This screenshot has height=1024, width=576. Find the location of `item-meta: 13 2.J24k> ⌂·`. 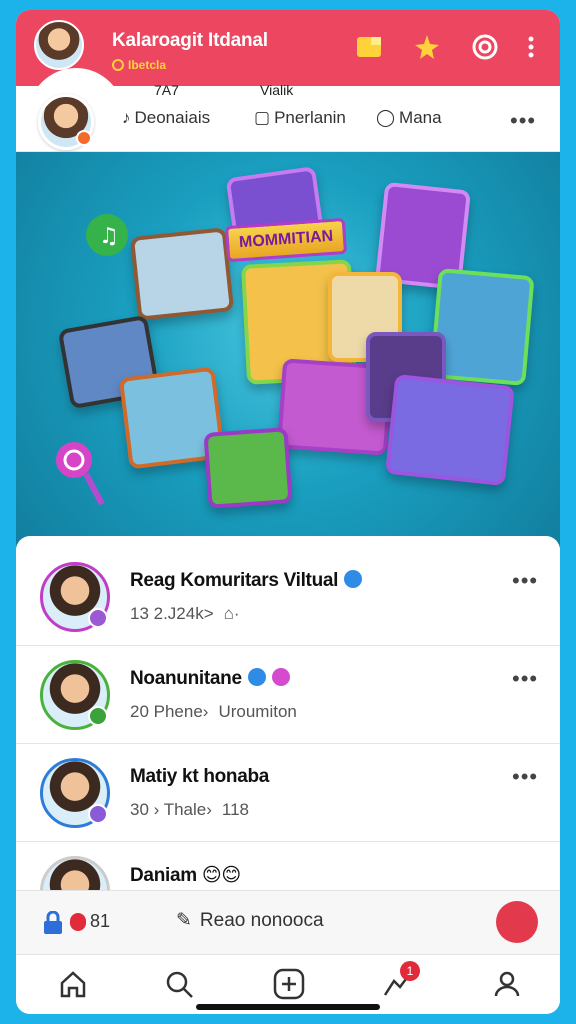

item-meta: 13 2.J24k> ⌂· is located at coordinates (185, 614).